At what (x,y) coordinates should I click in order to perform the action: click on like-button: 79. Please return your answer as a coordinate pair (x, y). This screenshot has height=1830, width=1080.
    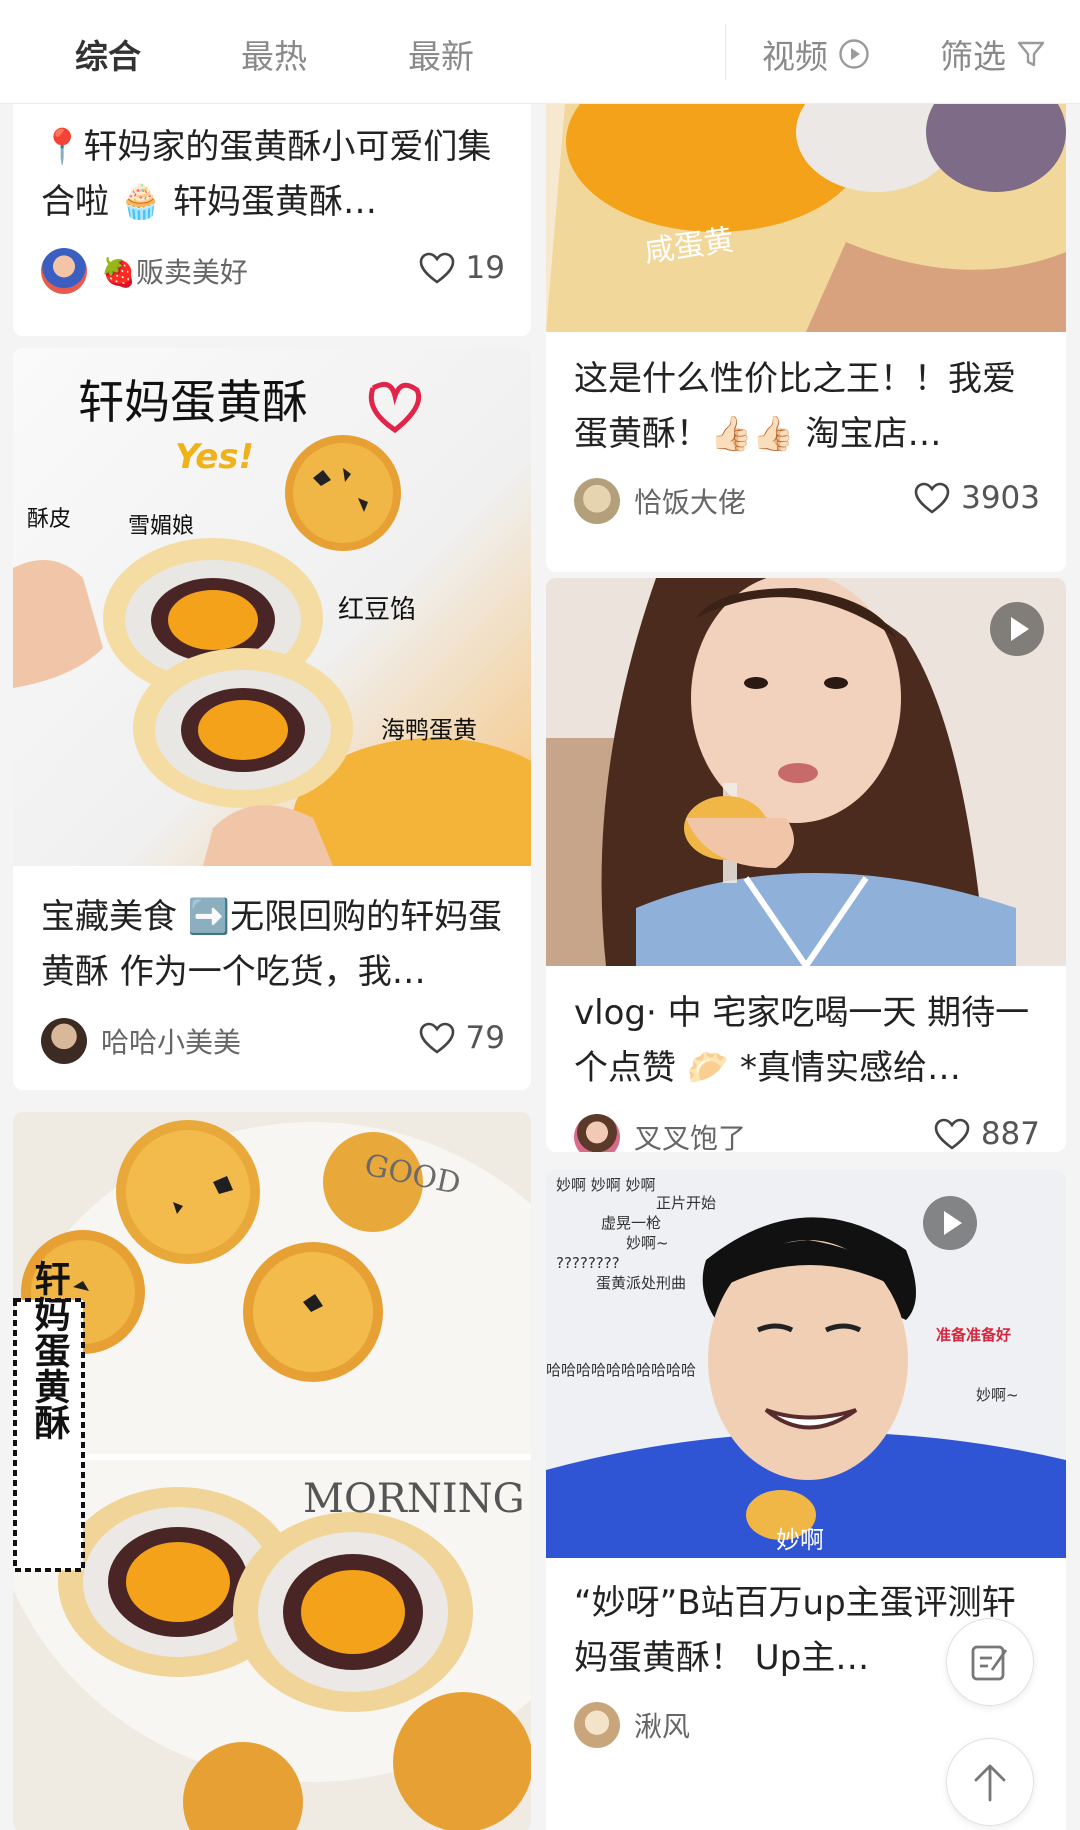
    Looking at the image, I should click on (461, 1038).